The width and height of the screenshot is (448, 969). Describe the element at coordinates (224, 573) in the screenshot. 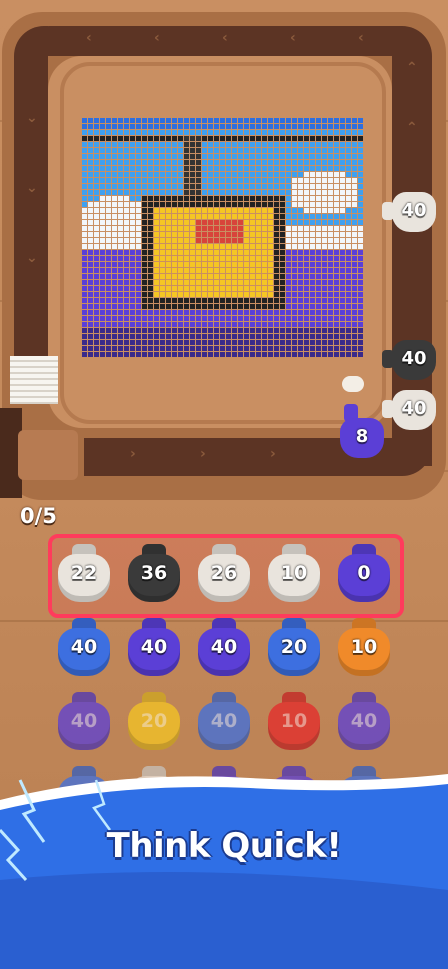

I see `grid-pot: 26` at that location.